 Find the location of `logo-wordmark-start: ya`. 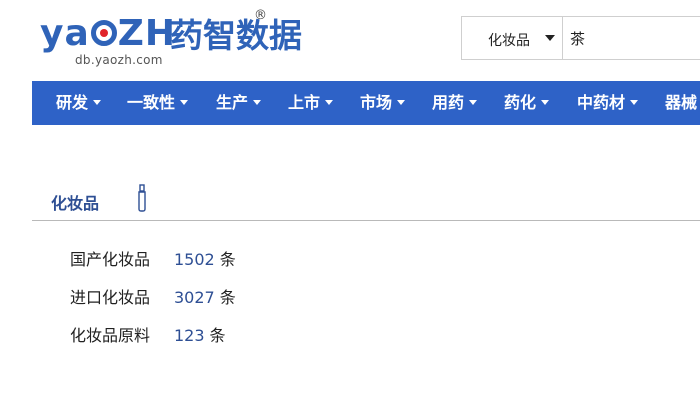

logo-wordmark-start: ya is located at coordinates (65, 33).